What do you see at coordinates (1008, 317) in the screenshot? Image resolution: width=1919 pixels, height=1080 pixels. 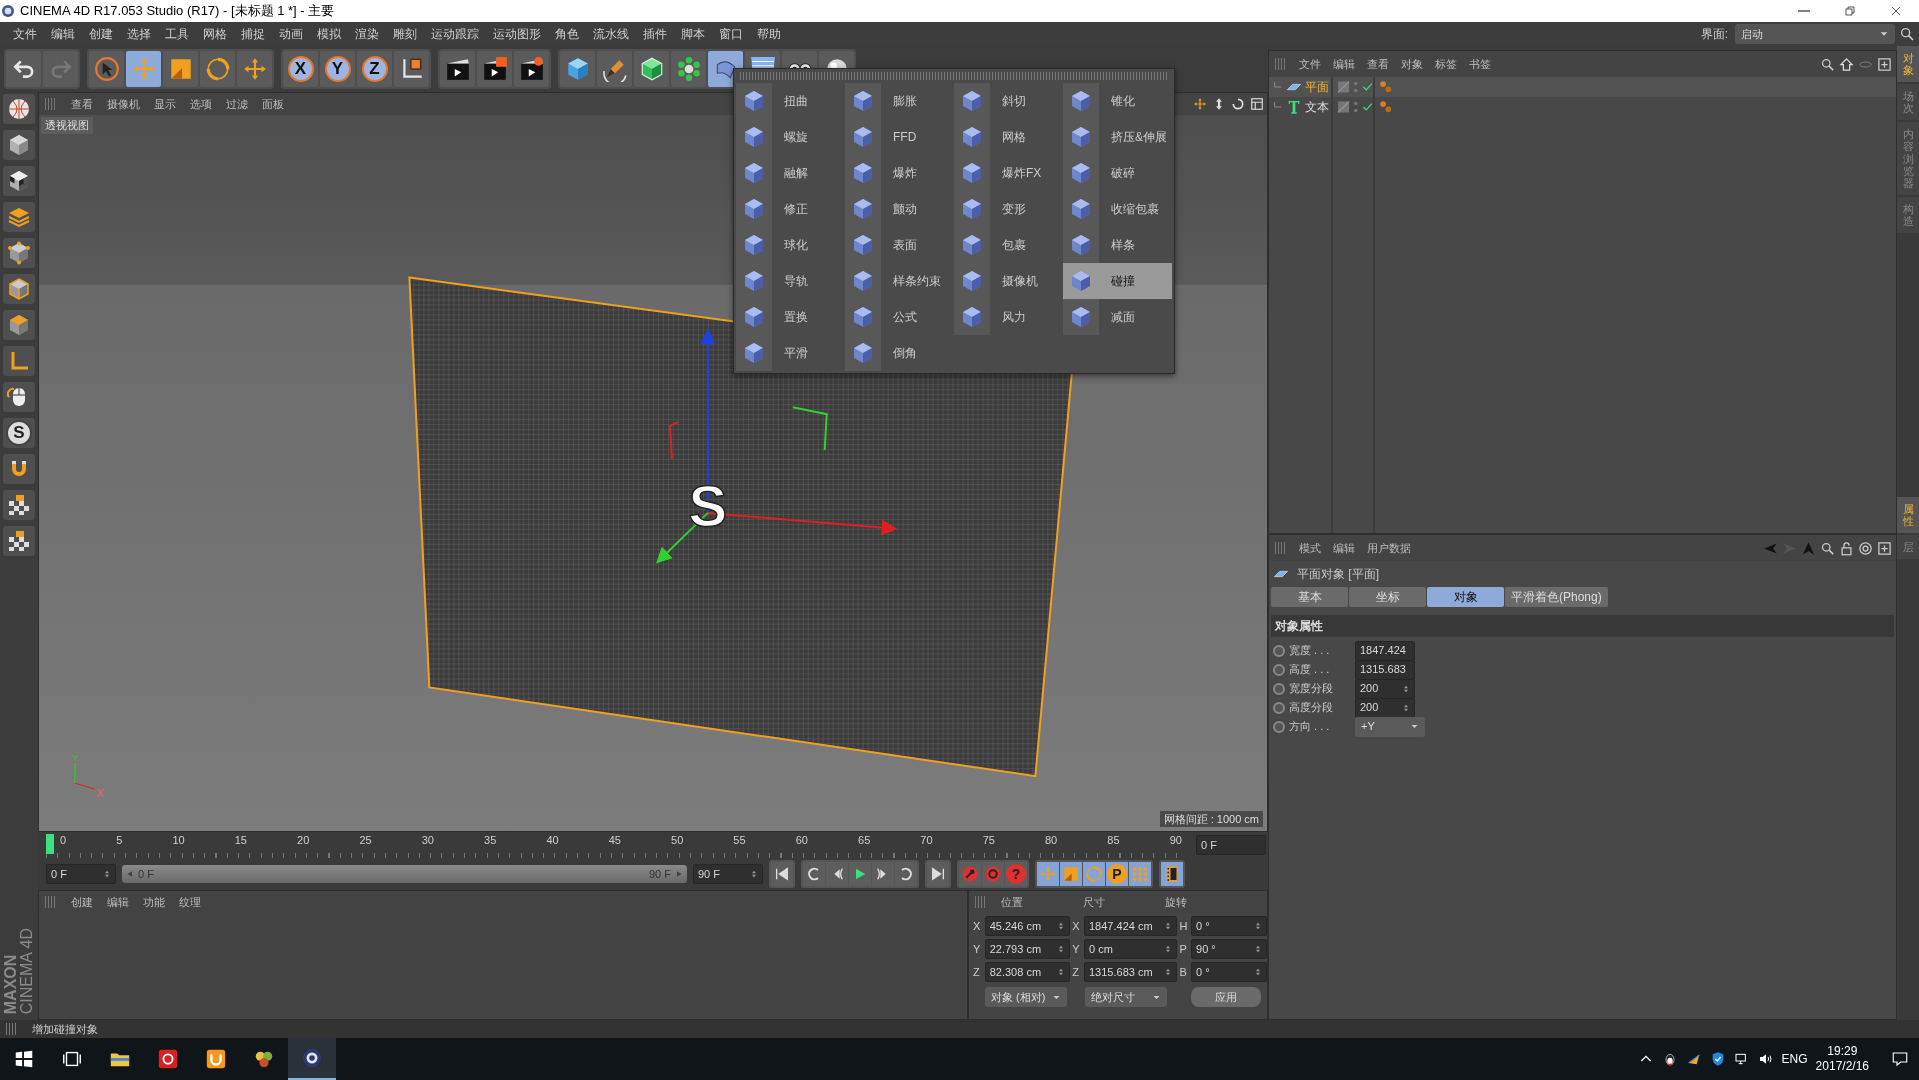 I see `menu-item: 风力` at bounding box center [1008, 317].